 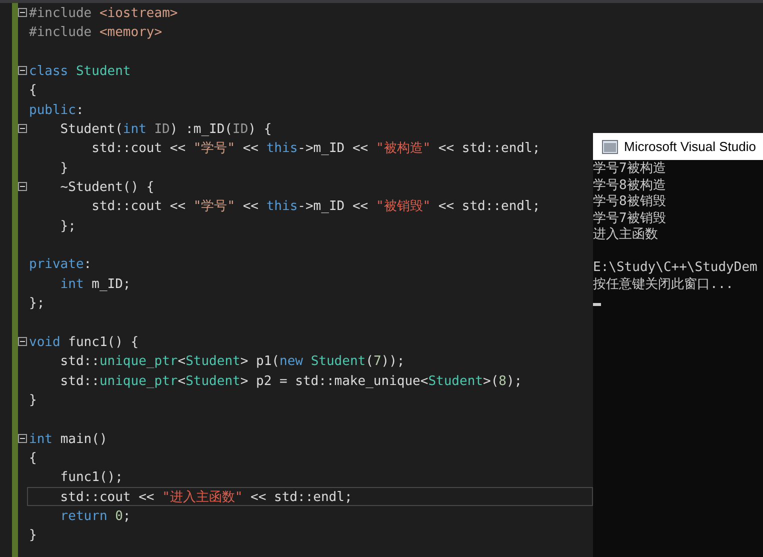 What do you see at coordinates (675, 268) in the screenshot?
I see `console-output-line: E:\Study\C++\StudyDem` at bounding box center [675, 268].